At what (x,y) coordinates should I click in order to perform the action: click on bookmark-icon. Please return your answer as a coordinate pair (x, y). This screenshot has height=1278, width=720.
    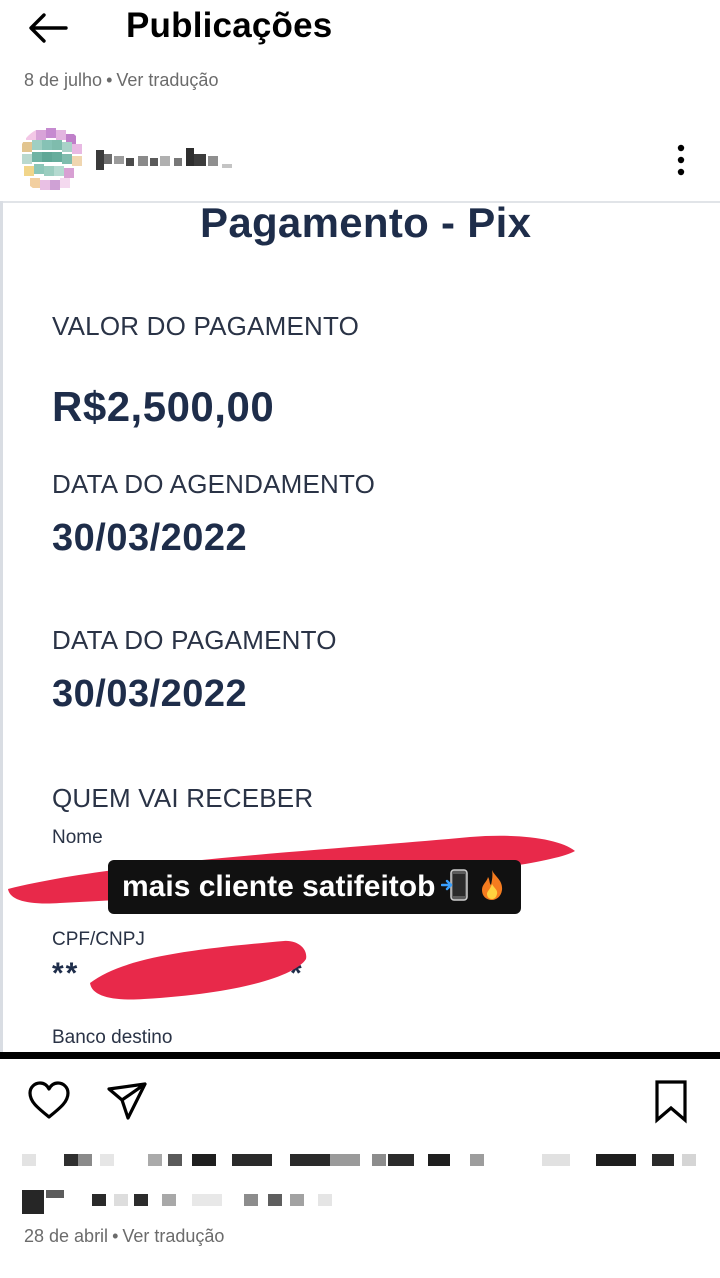
    Looking at the image, I should click on (671, 1101).